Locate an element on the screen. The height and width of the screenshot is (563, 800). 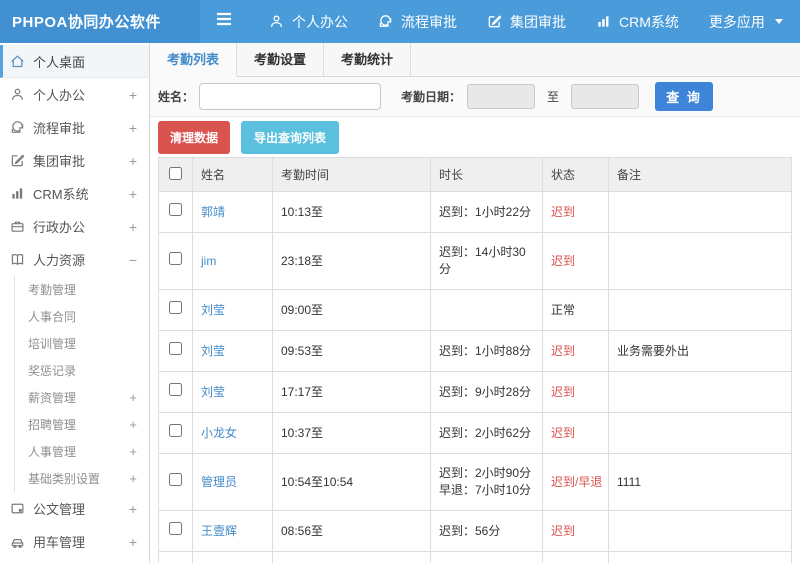
sidebar-item-vehicle-management: 用车管理 + is located at coordinates (74, 541).